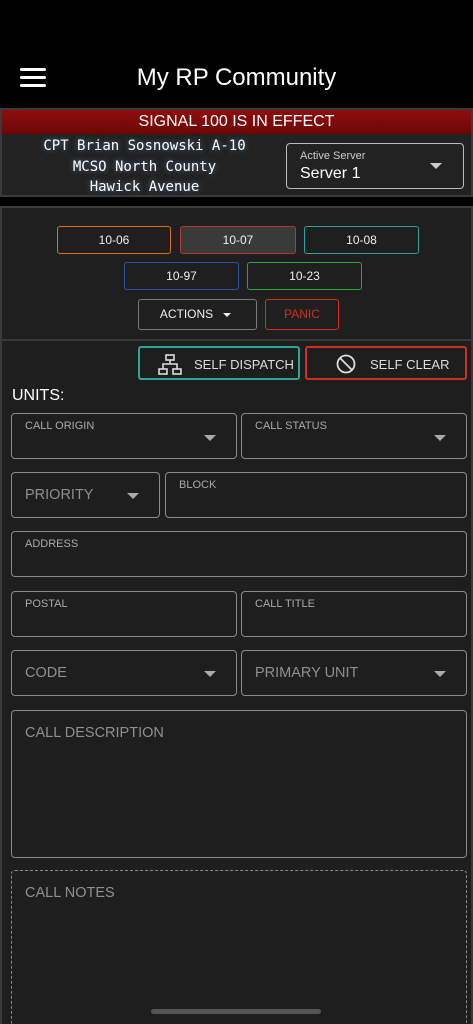  Describe the element at coordinates (236, 122) in the screenshot. I see `signal-100-banner: SIGNAL 100 IS IN EFFECT` at that location.